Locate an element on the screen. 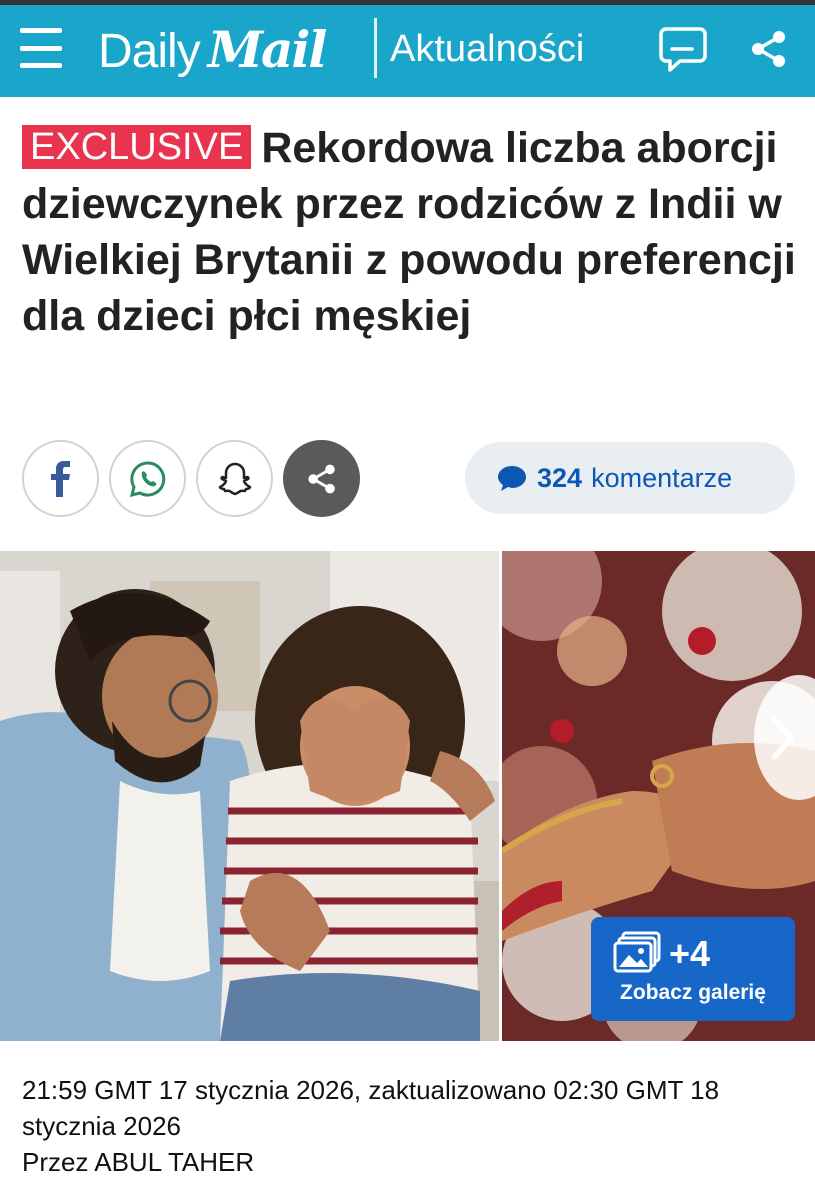 This screenshot has height=1200, width=815. brand-logo: Daily Mail is located at coordinates (213, 49).